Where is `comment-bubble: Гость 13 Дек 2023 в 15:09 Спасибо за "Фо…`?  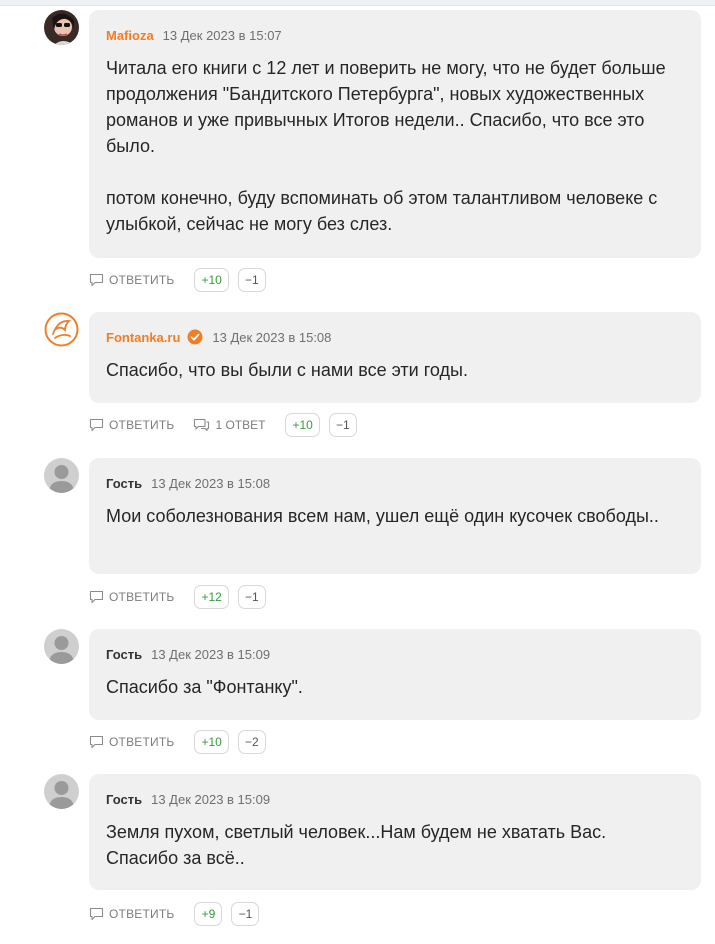 comment-bubble: Гость 13 Дек 2023 в 15:09 Спасибо за "Фо… is located at coordinates (395, 674).